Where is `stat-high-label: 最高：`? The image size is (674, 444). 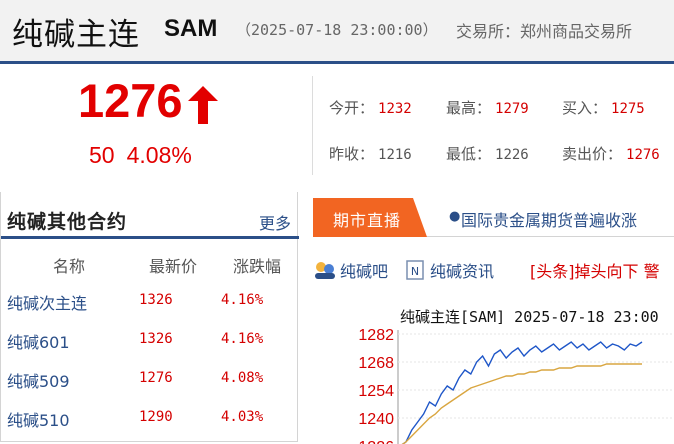
stat-high-label: 最高： is located at coordinates (469, 108).